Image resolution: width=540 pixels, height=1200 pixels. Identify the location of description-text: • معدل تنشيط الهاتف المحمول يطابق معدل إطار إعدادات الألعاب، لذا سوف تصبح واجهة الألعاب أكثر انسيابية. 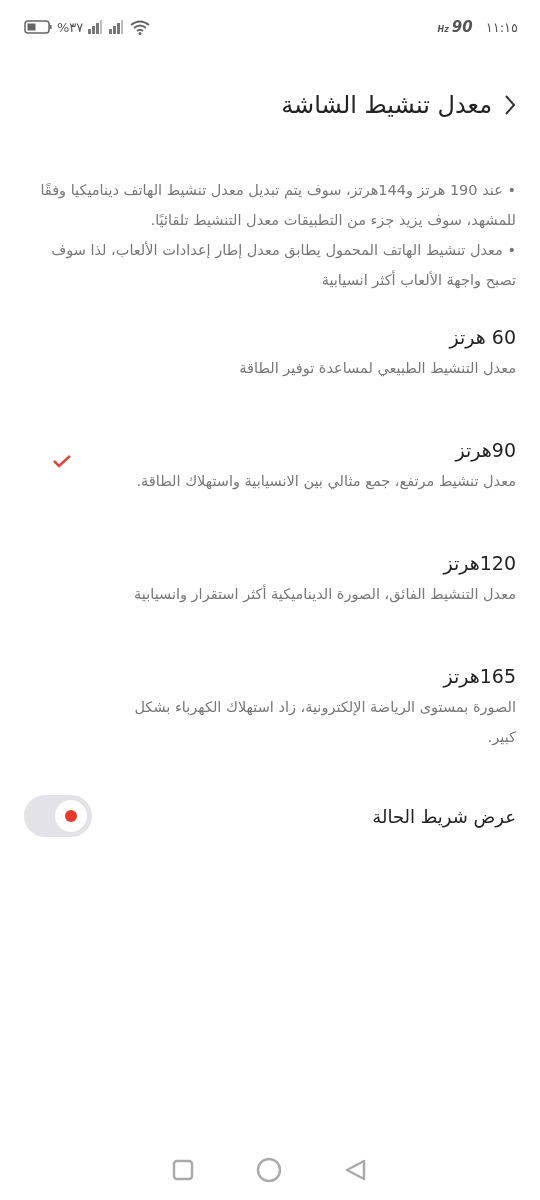
(283, 265).